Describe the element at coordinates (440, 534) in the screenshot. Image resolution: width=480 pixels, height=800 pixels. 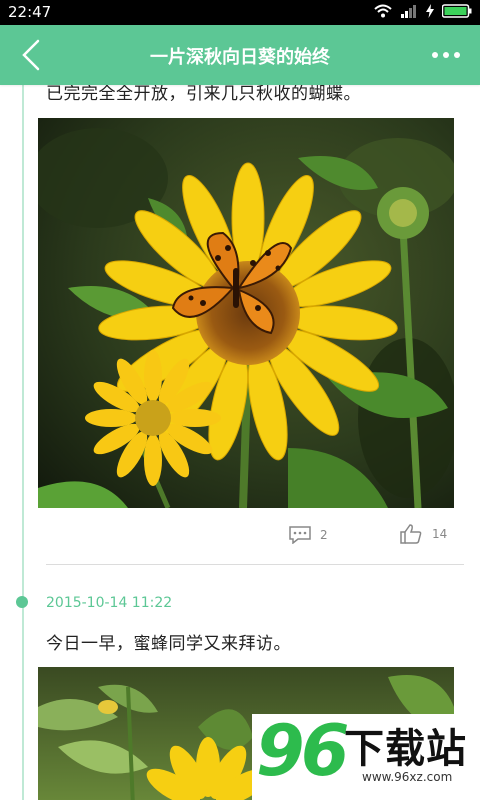
I see `like-count: 14` at that location.